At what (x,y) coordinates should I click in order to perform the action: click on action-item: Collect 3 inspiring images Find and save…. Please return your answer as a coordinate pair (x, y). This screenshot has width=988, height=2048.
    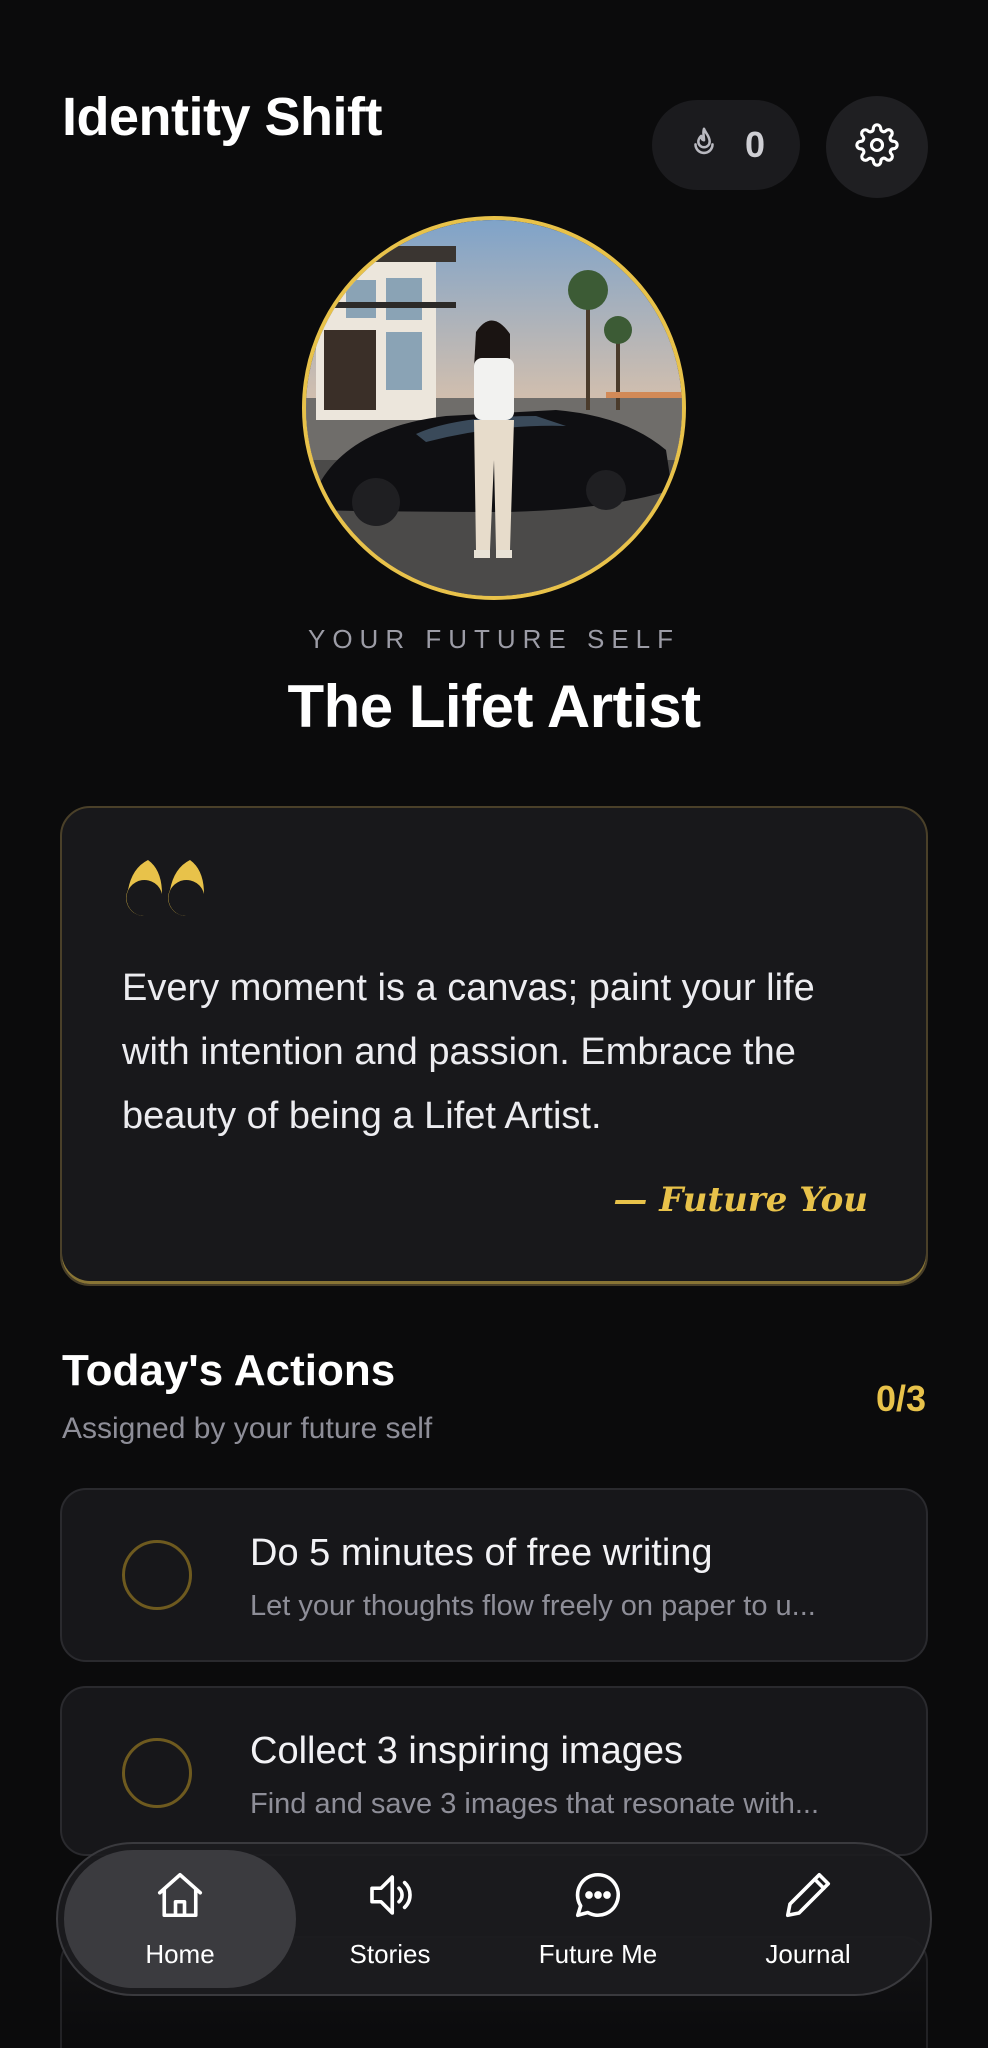
    Looking at the image, I should click on (494, 1771).